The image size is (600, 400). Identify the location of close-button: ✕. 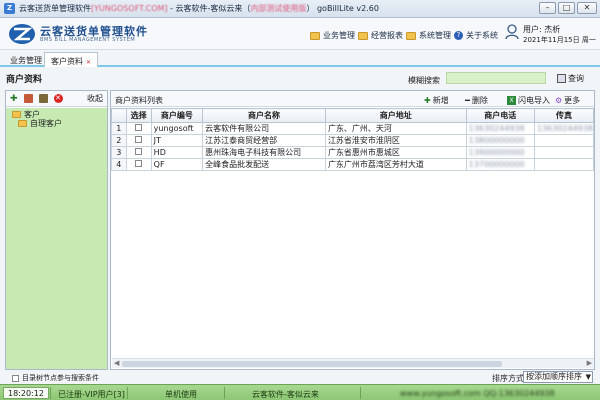
(587, 8).